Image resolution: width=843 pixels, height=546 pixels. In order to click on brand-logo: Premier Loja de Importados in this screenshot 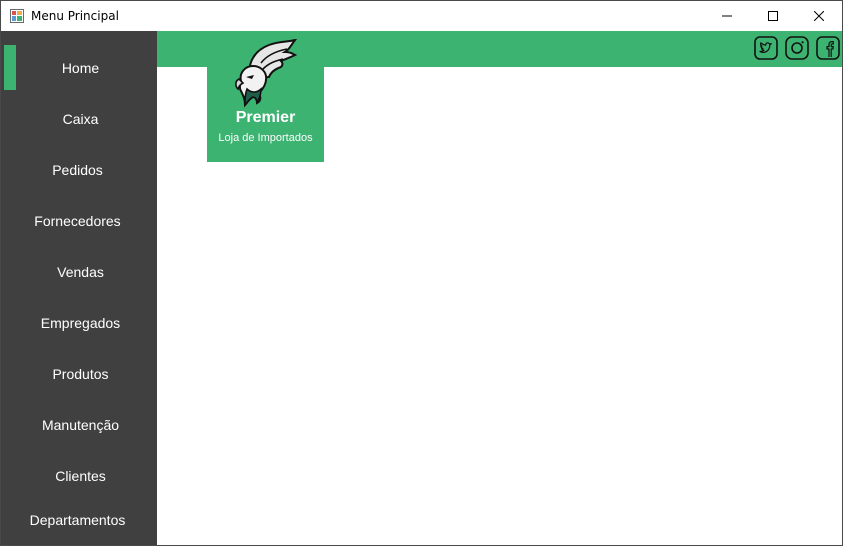, I will do `click(265, 96)`.